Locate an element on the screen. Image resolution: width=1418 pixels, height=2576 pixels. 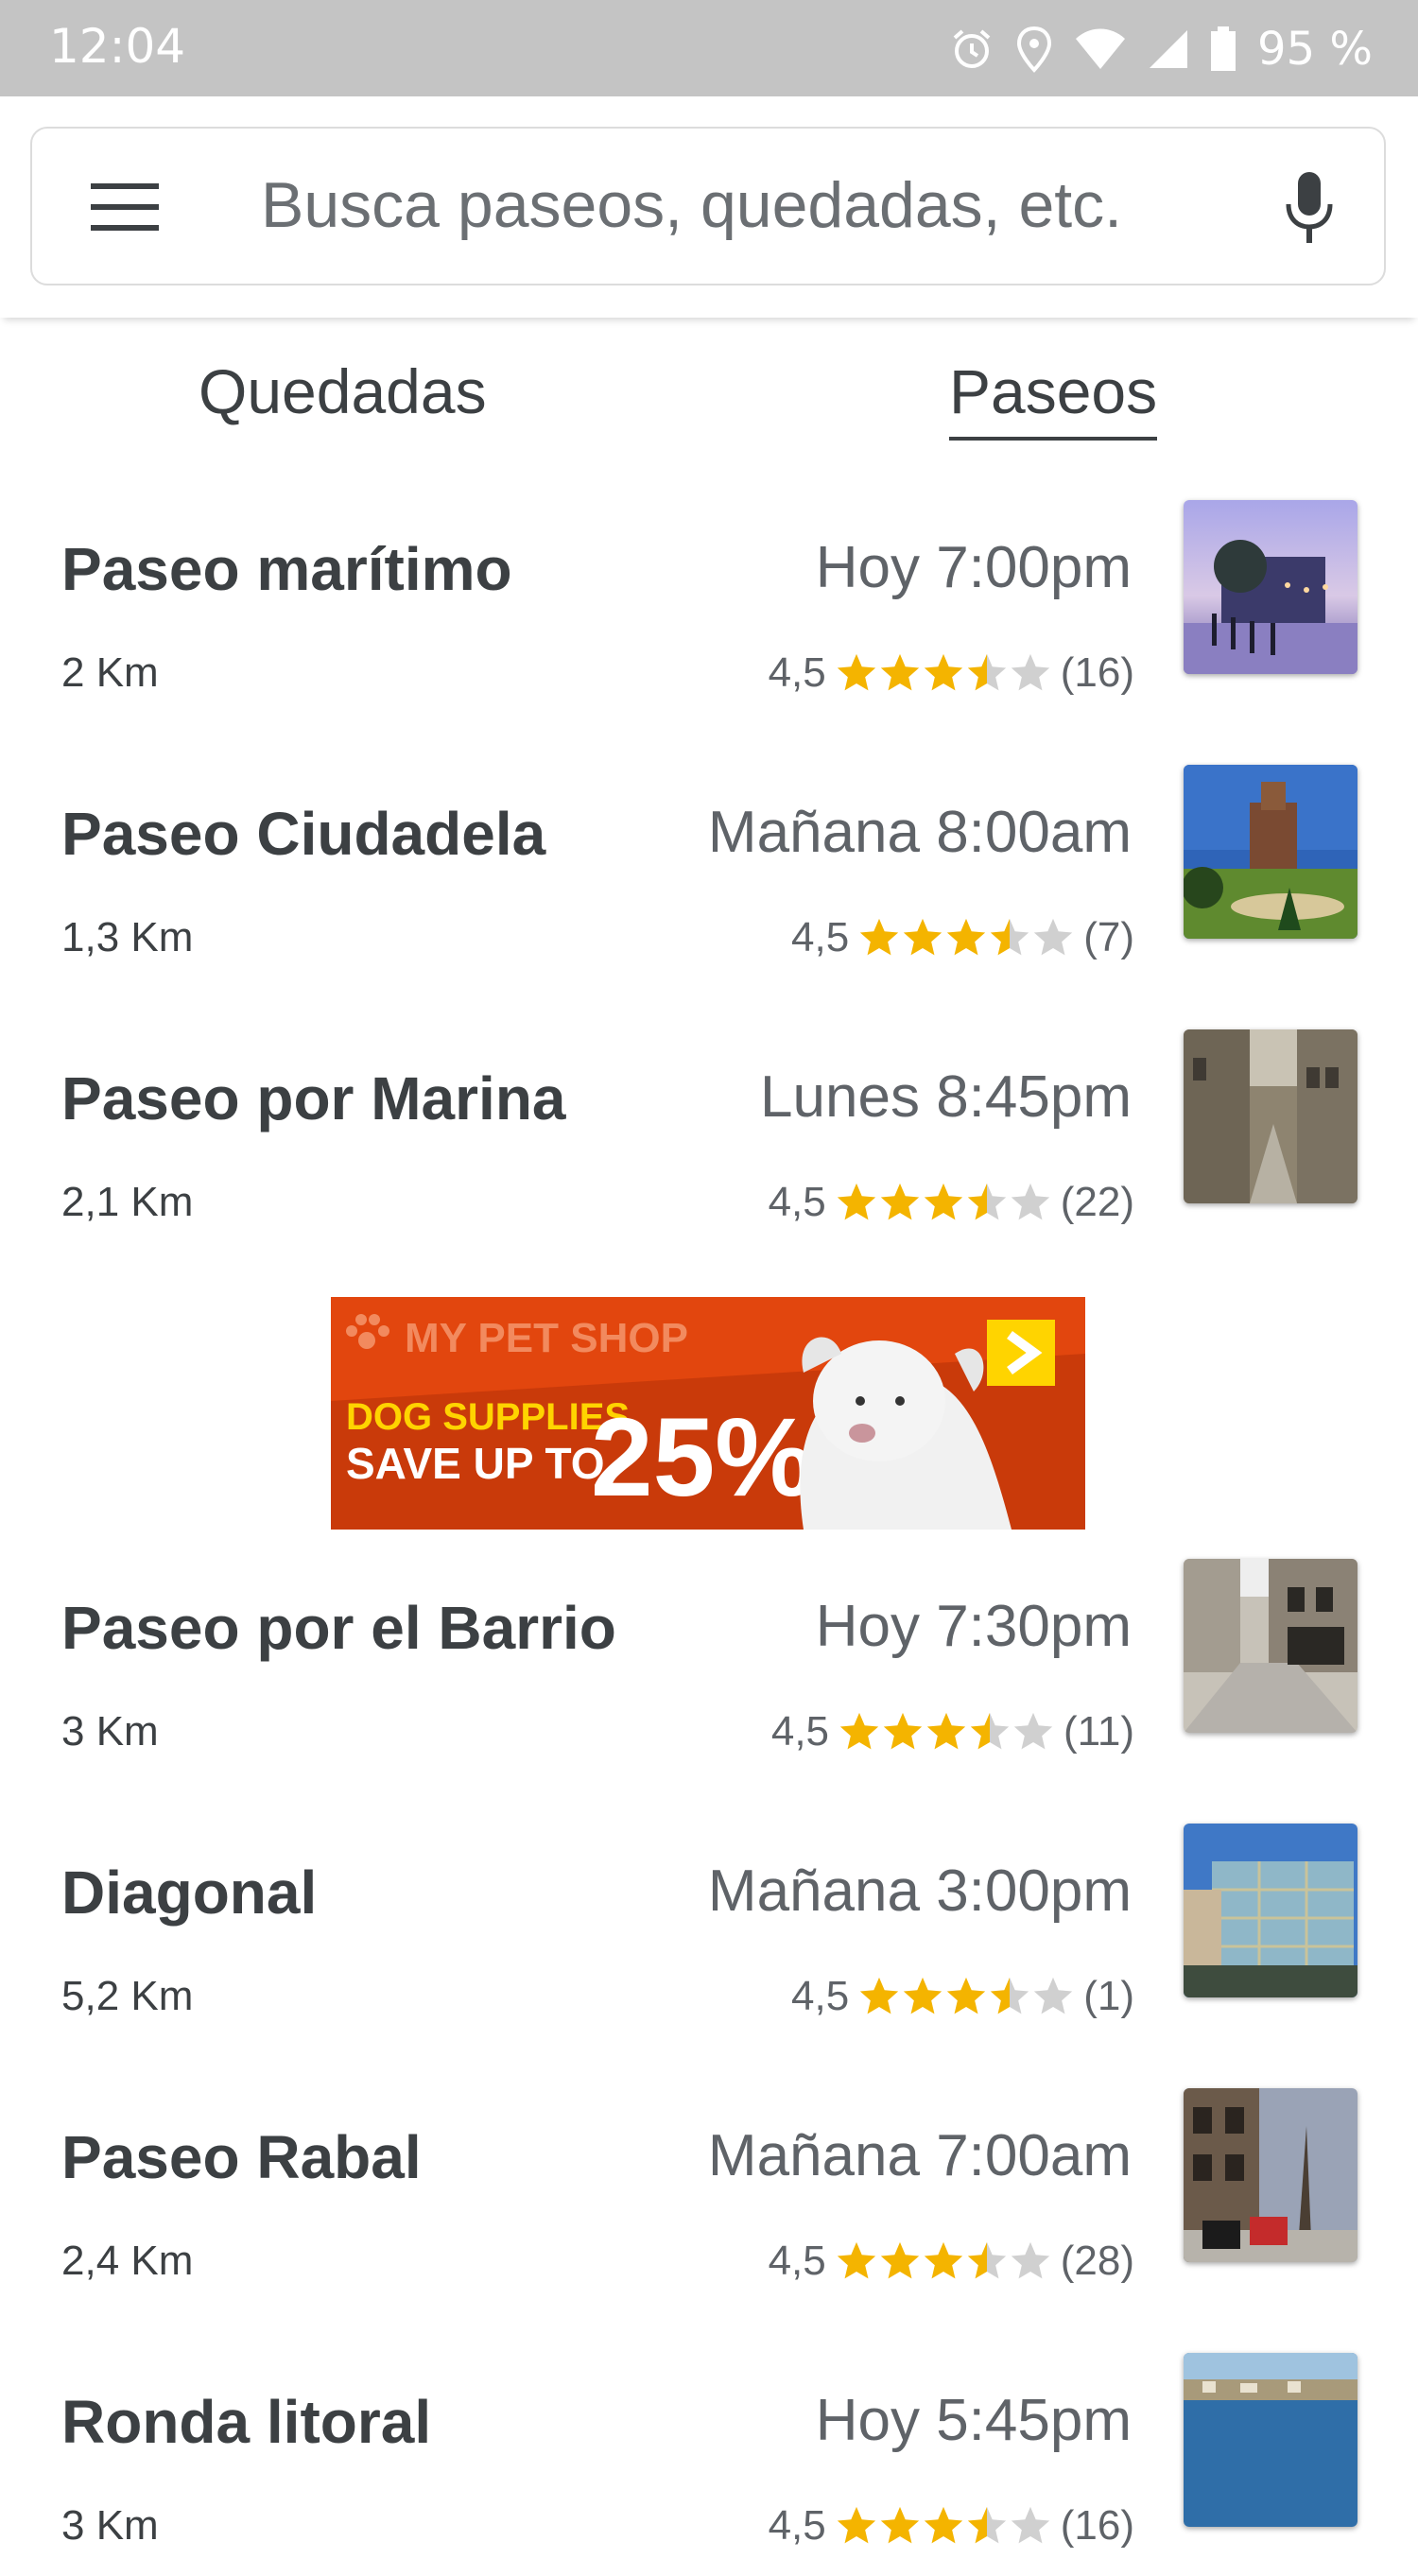
walk-time: Hoy 7:00pm is located at coordinates (973, 567).